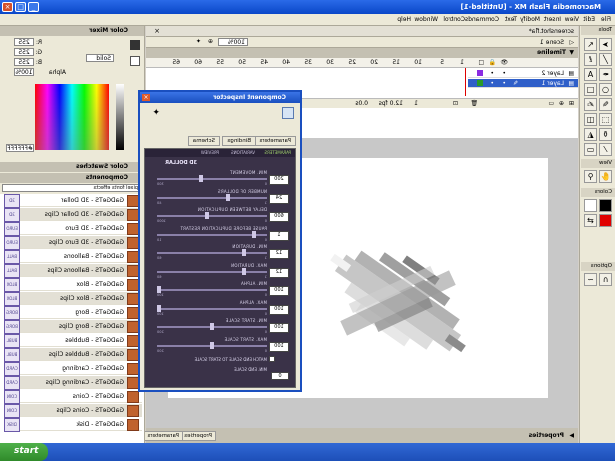 The image size is (615, 461). I want to click on eraser-tool-icon: ▭, so click(590, 149).